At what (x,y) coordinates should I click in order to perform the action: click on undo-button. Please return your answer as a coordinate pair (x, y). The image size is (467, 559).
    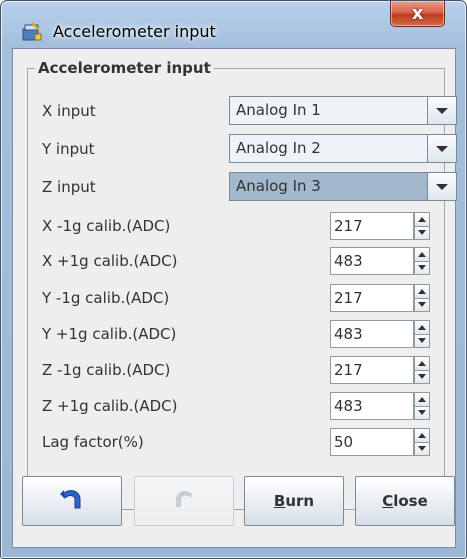
    Looking at the image, I should click on (72, 501).